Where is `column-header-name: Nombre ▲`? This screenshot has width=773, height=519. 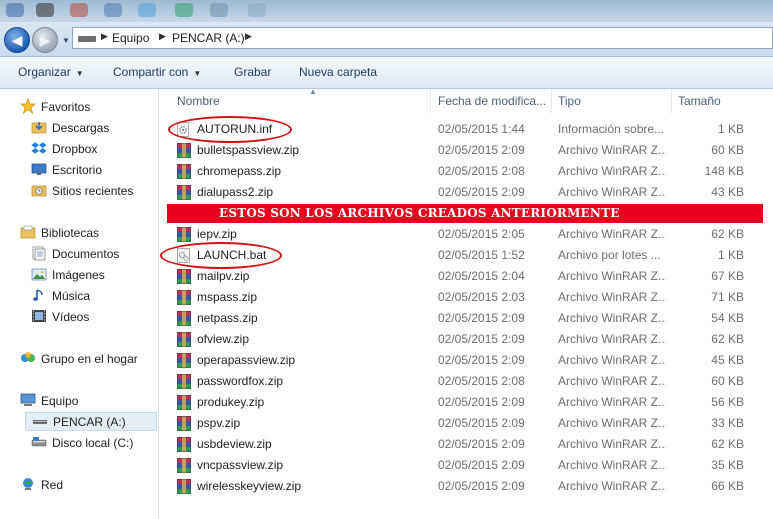 column-header-name: Nombre ▲ is located at coordinates (301, 100).